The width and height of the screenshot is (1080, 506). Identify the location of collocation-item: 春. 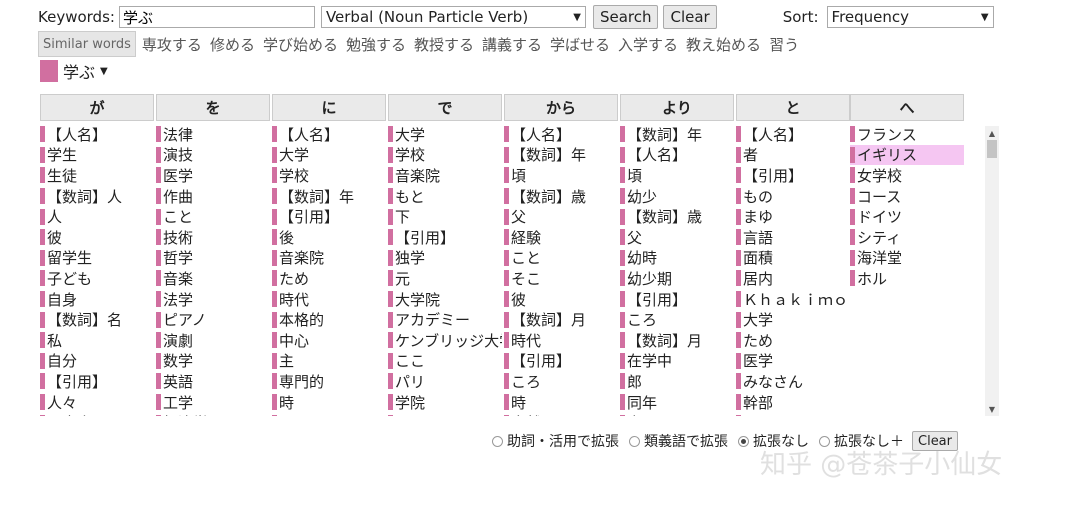
(677, 414).